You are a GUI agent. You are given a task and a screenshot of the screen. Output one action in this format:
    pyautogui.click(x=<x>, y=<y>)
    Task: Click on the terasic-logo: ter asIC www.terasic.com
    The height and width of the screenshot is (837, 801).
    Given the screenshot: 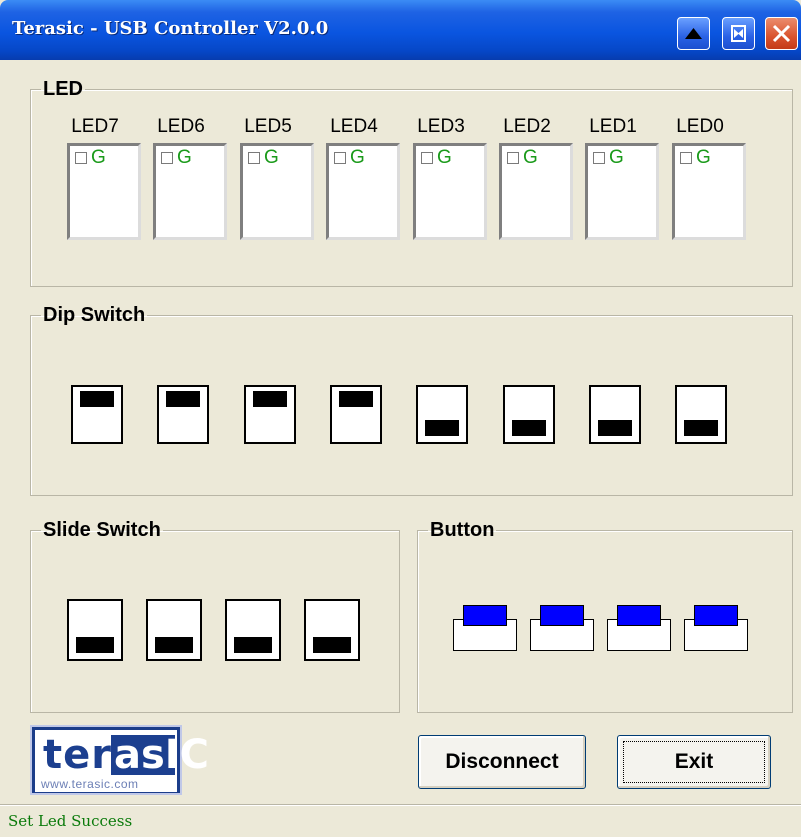 What is the action you would take?
    pyautogui.click(x=119, y=760)
    